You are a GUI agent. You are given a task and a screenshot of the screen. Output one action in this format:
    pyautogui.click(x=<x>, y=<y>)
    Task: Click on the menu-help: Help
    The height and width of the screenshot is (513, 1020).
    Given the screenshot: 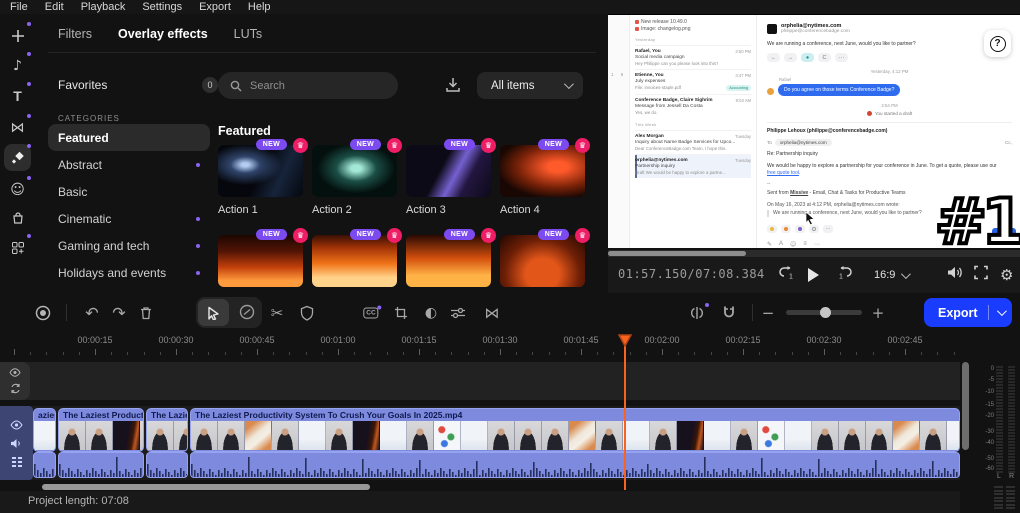 What is the action you would take?
    pyautogui.click(x=259, y=7)
    